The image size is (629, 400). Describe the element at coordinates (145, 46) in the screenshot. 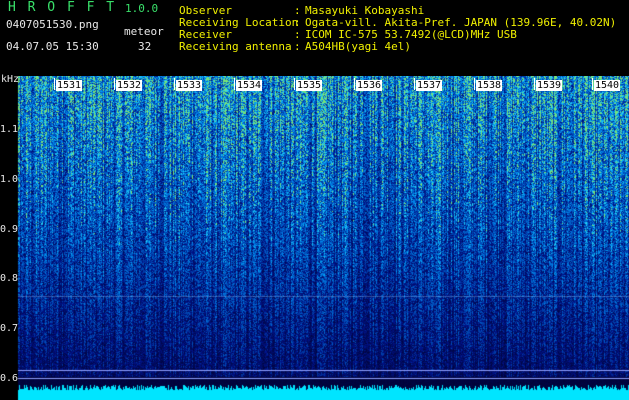

I see `meteor-count: 32` at that location.